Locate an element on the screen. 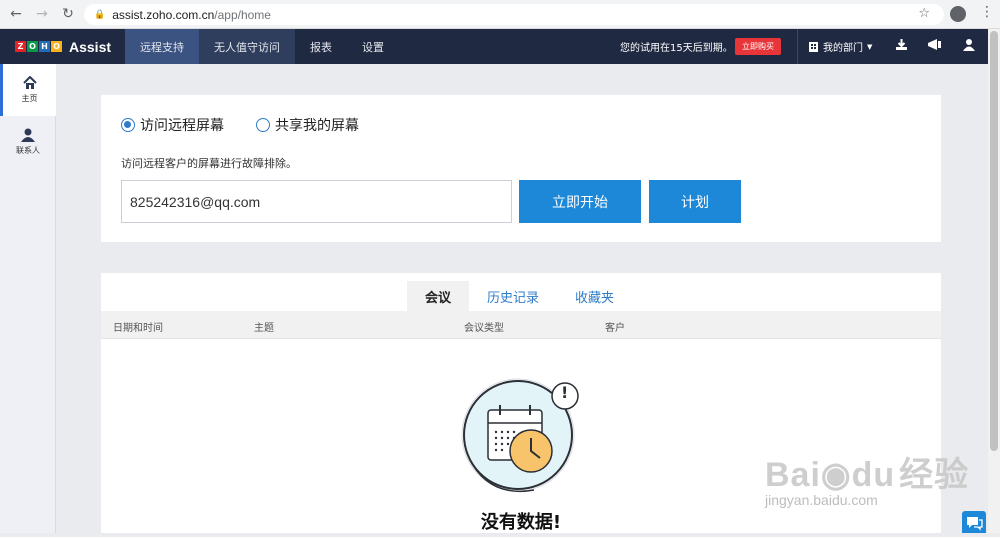 The width and height of the screenshot is (1000, 537). logo-letter: Z is located at coordinates (20, 46).